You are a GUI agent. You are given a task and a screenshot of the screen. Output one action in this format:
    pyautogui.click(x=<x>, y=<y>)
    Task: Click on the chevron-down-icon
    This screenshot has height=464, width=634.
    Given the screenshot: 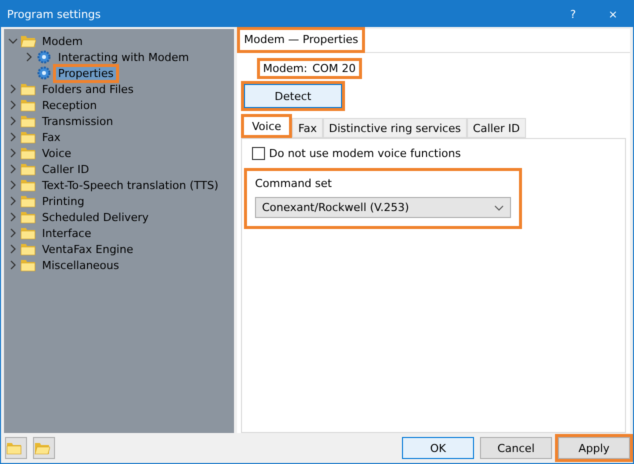 What is the action you would take?
    pyautogui.click(x=499, y=207)
    